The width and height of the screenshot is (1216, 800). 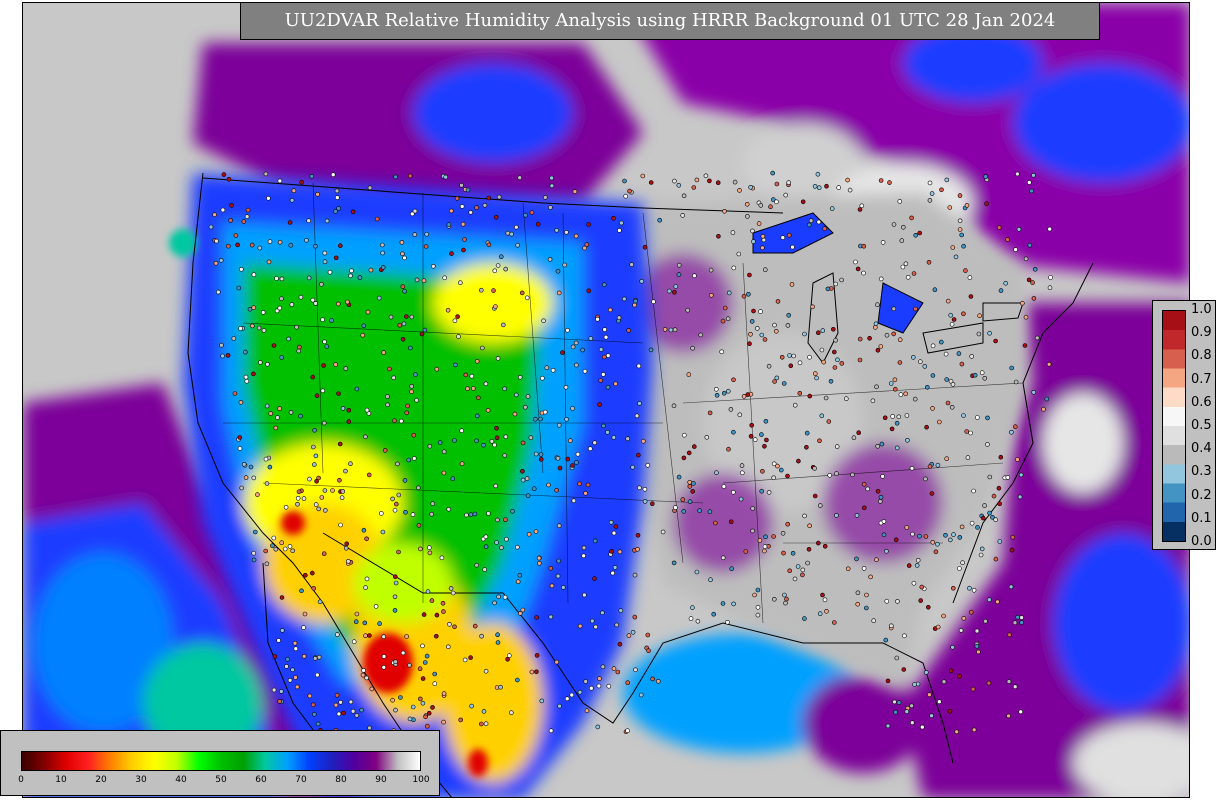 What do you see at coordinates (1201, 402) in the screenshot?
I see `relative-colorbar-tick: 0.6` at bounding box center [1201, 402].